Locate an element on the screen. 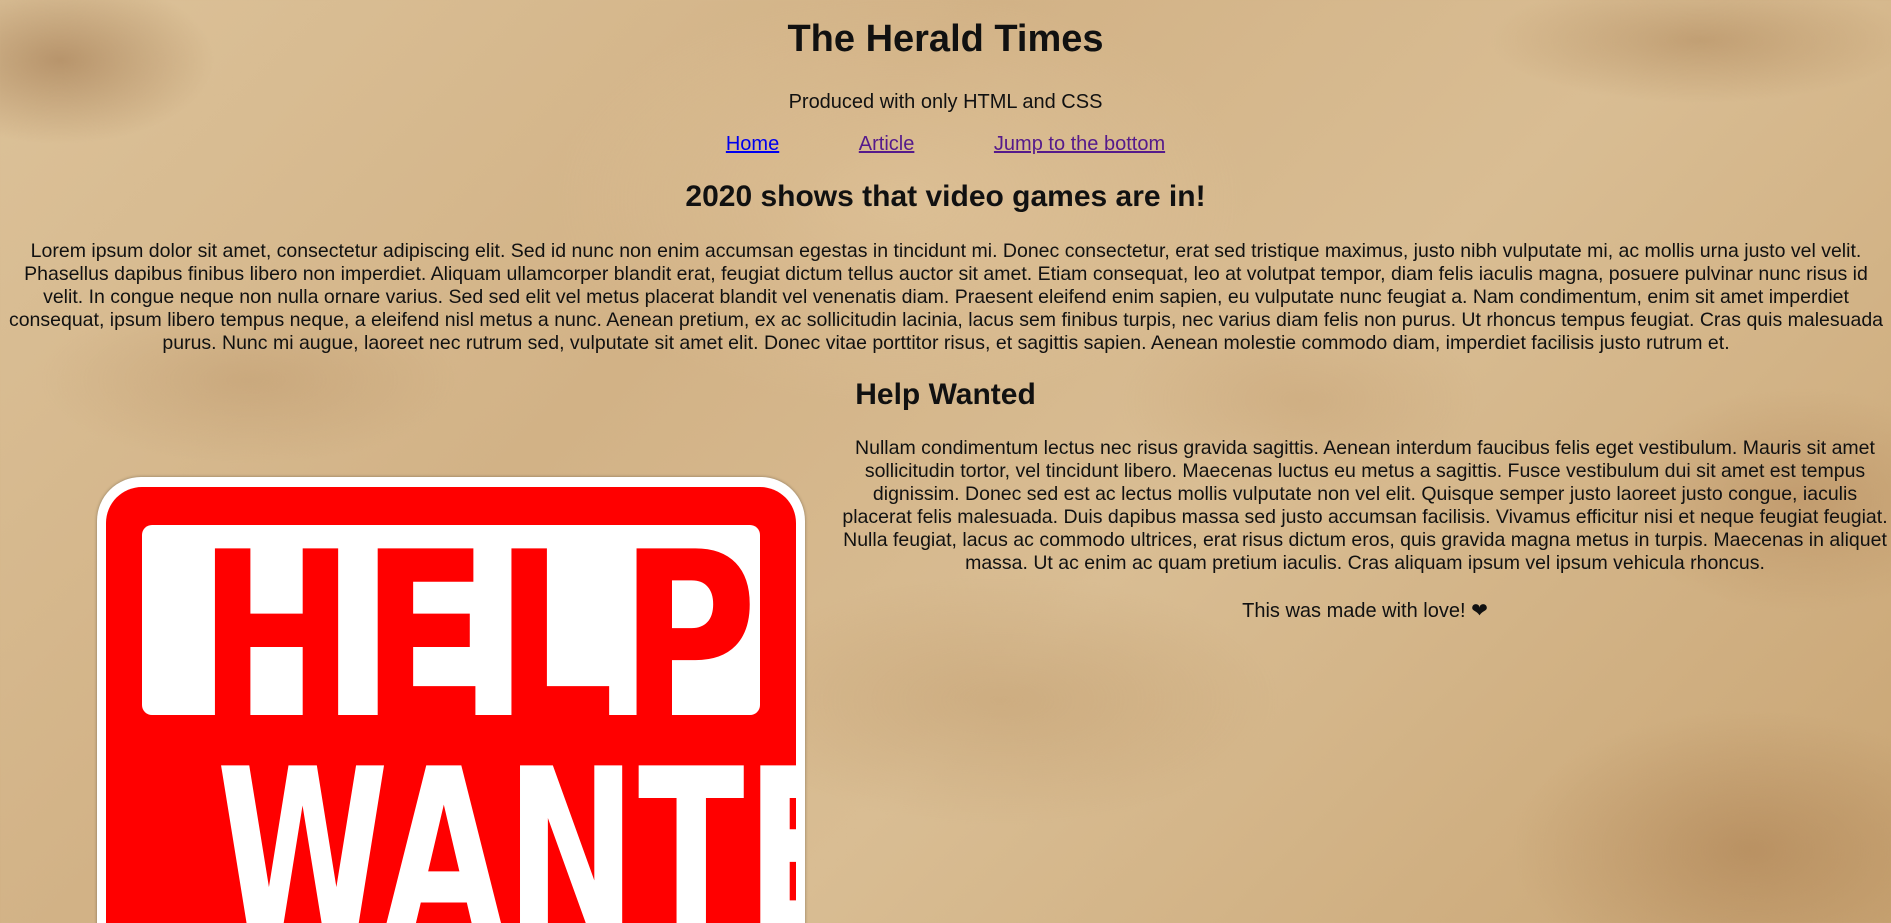  site-title: The Herald Times is located at coordinates (945, 39).